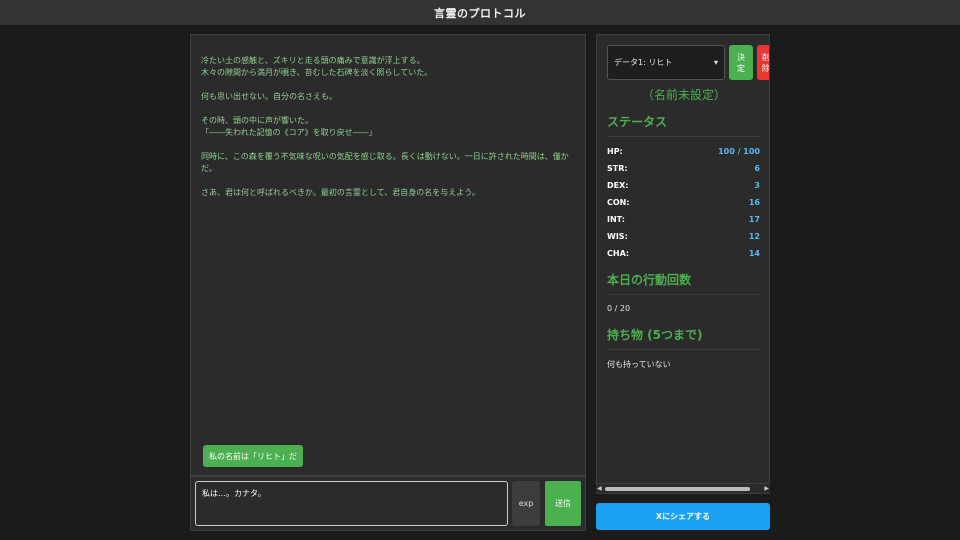  Describe the element at coordinates (766, 488) in the screenshot. I see `scroll-right-arrow-icon: ▶` at that location.